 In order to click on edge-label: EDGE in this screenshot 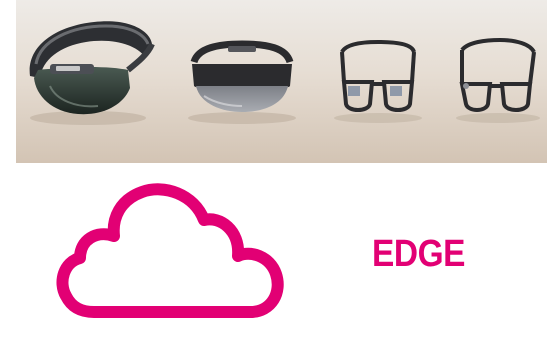, I will do `click(419, 254)`.